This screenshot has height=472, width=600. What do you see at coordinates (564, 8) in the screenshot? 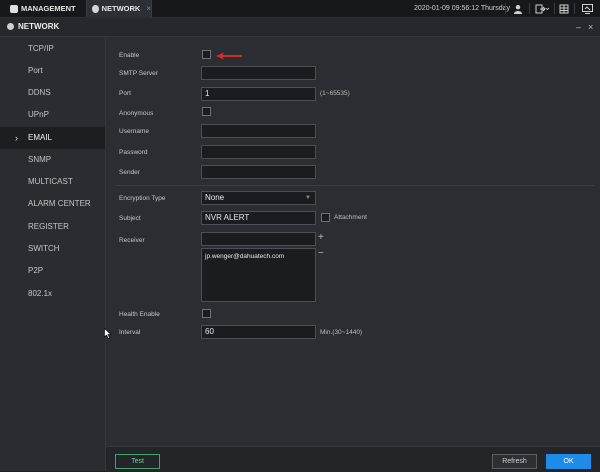
I see `grid-icon` at bounding box center [564, 8].